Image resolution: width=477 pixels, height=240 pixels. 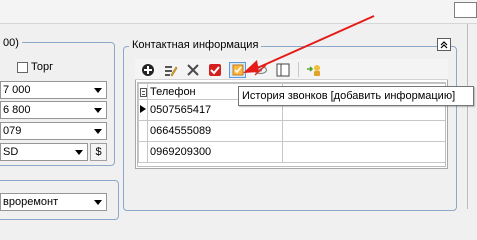 What do you see at coordinates (11, 152) in the screenshot?
I see `currency-value: SD` at bounding box center [11, 152].